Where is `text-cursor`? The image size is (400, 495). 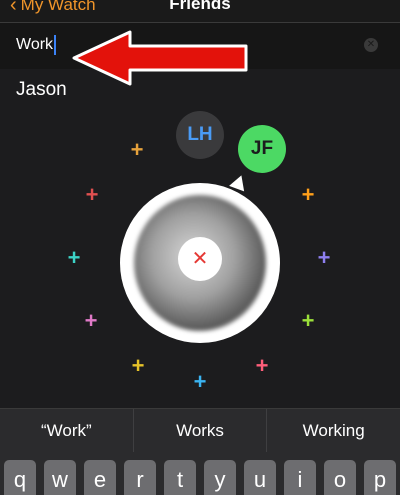 text-cursor is located at coordinates (55, 45).